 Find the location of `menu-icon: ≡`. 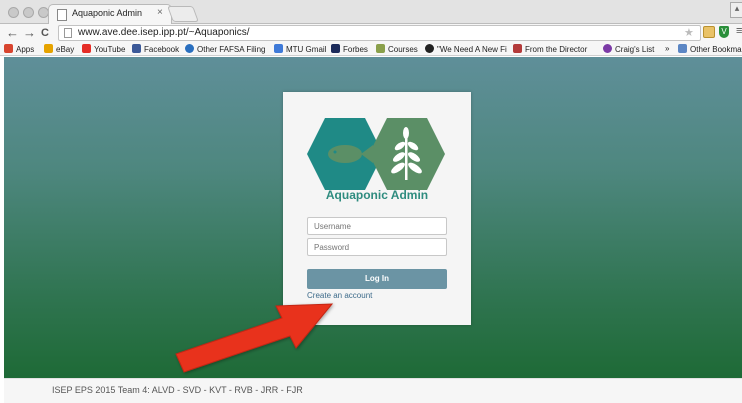

menu-icon: ≡ is located at coordinates (739, 31).